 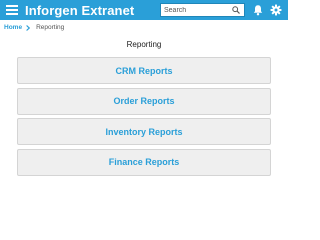 I want to click on search-box, so click(x=202, y=10).